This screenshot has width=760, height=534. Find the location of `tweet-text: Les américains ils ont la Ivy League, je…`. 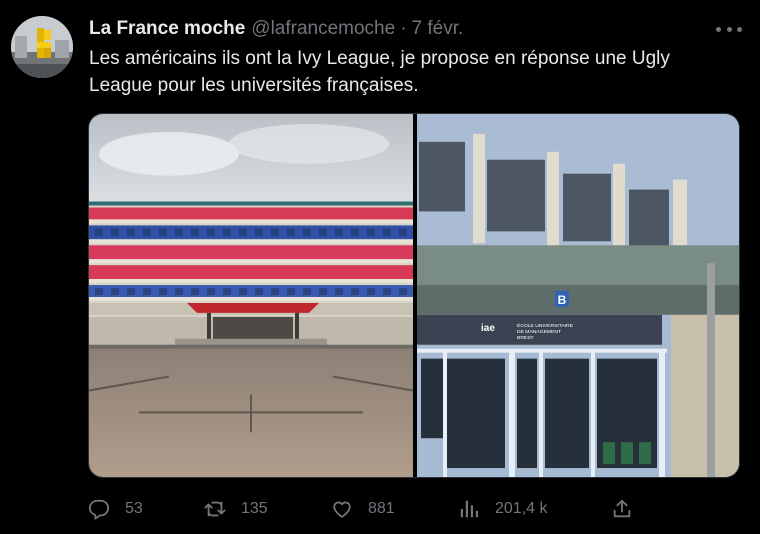

tweet-text: Les américains ils ont la Ivy League, je… is located at coordinates (379, 72).